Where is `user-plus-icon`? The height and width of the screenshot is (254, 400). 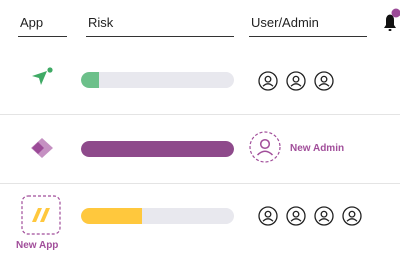
user-plus-icon is located at coordinates (265, 147).